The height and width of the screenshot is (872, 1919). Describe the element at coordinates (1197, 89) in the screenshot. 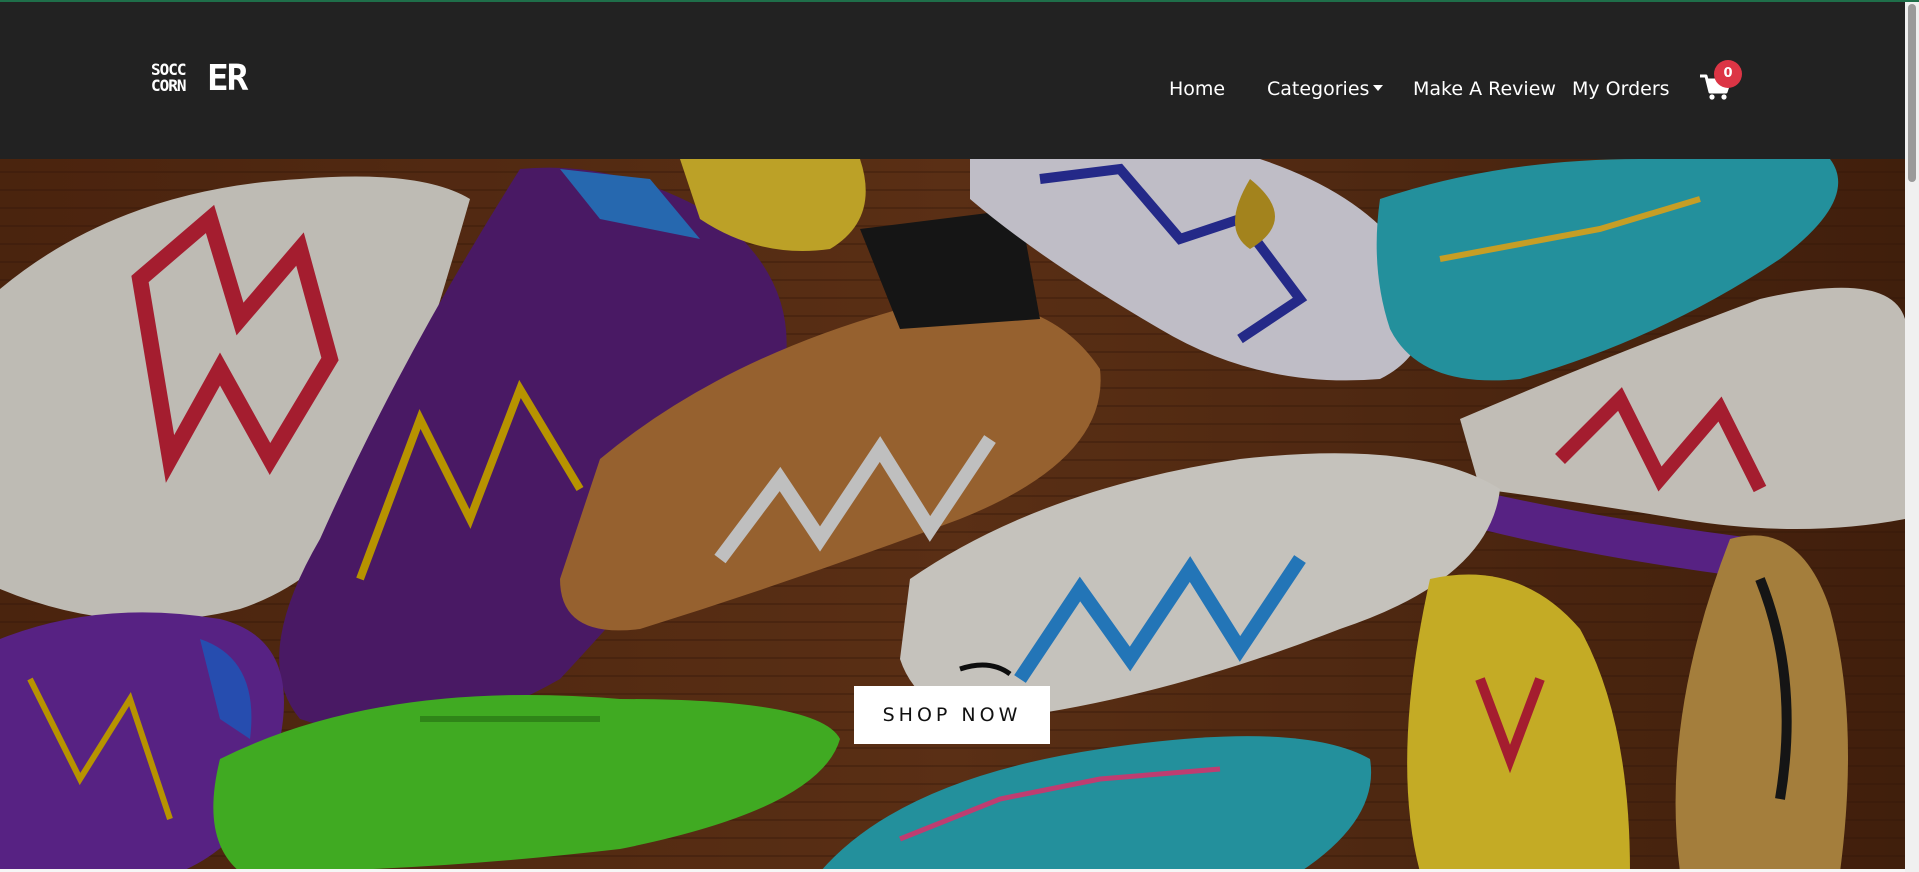

I see `nav-home-link: Home` at that location.